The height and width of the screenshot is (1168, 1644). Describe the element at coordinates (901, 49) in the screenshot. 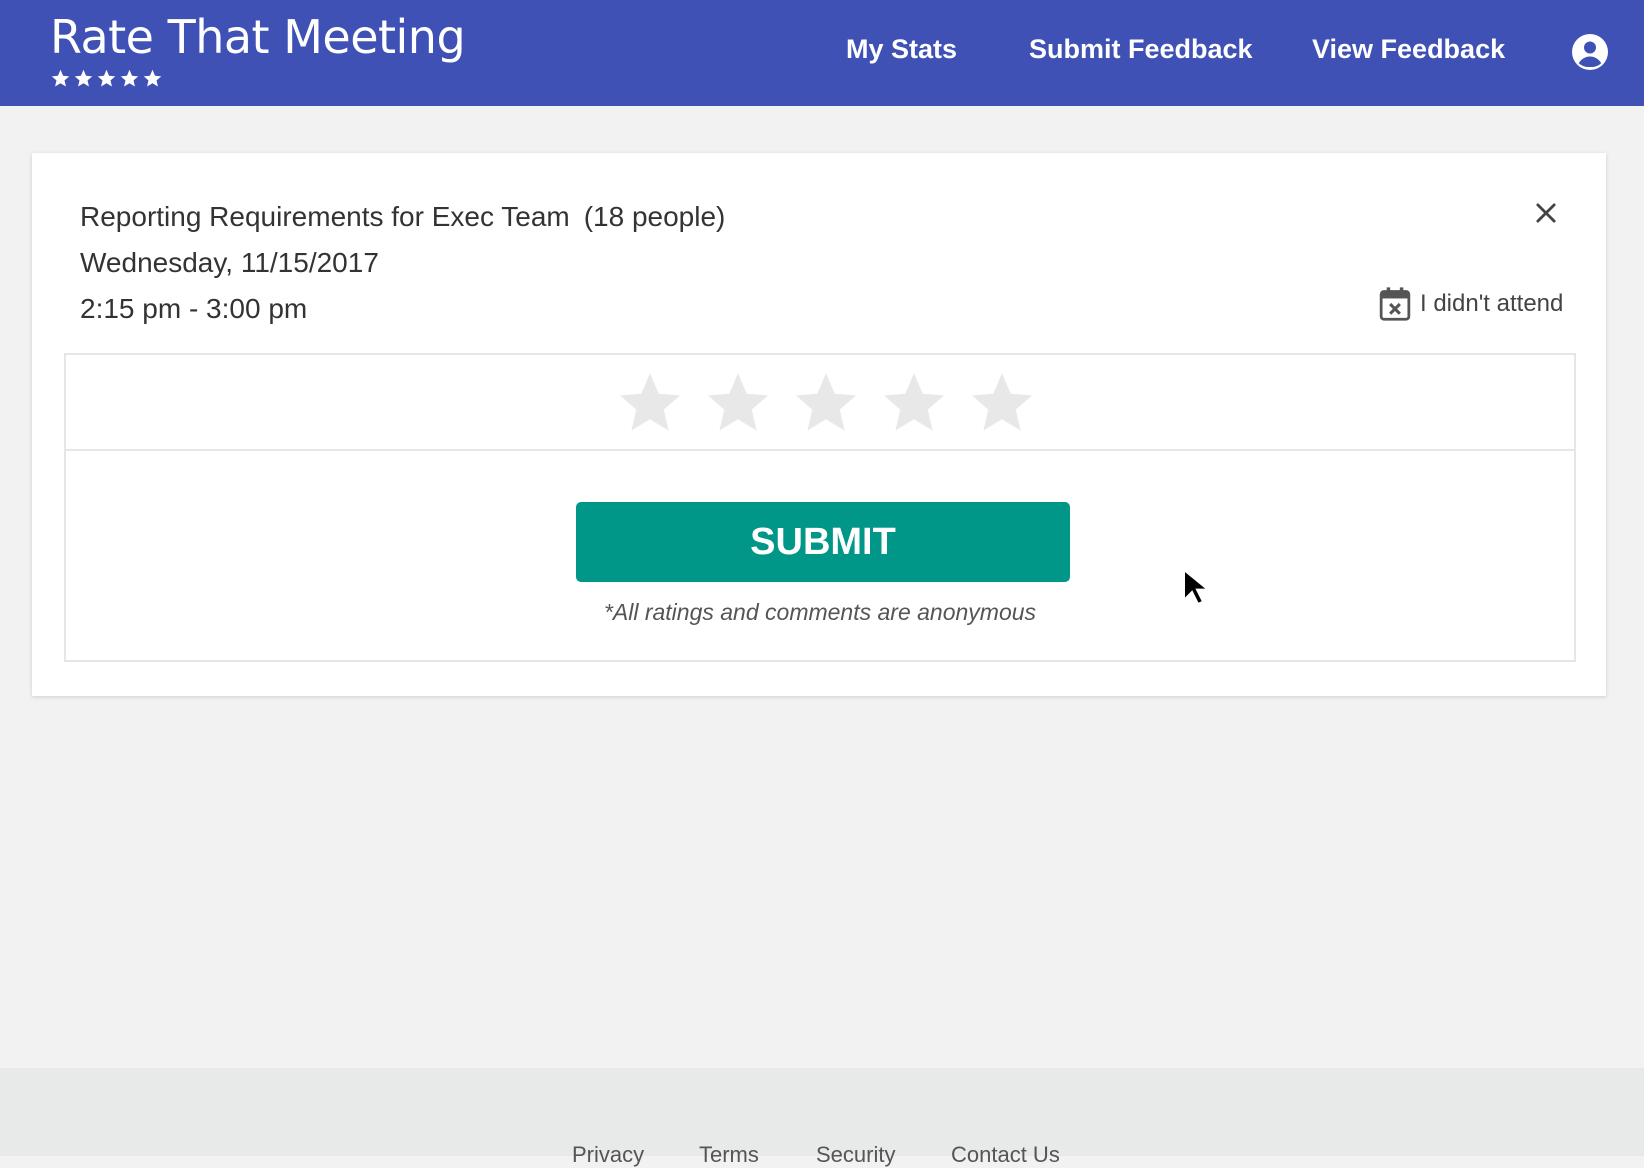

I see `nav-my-stats: My Stats` at that location.